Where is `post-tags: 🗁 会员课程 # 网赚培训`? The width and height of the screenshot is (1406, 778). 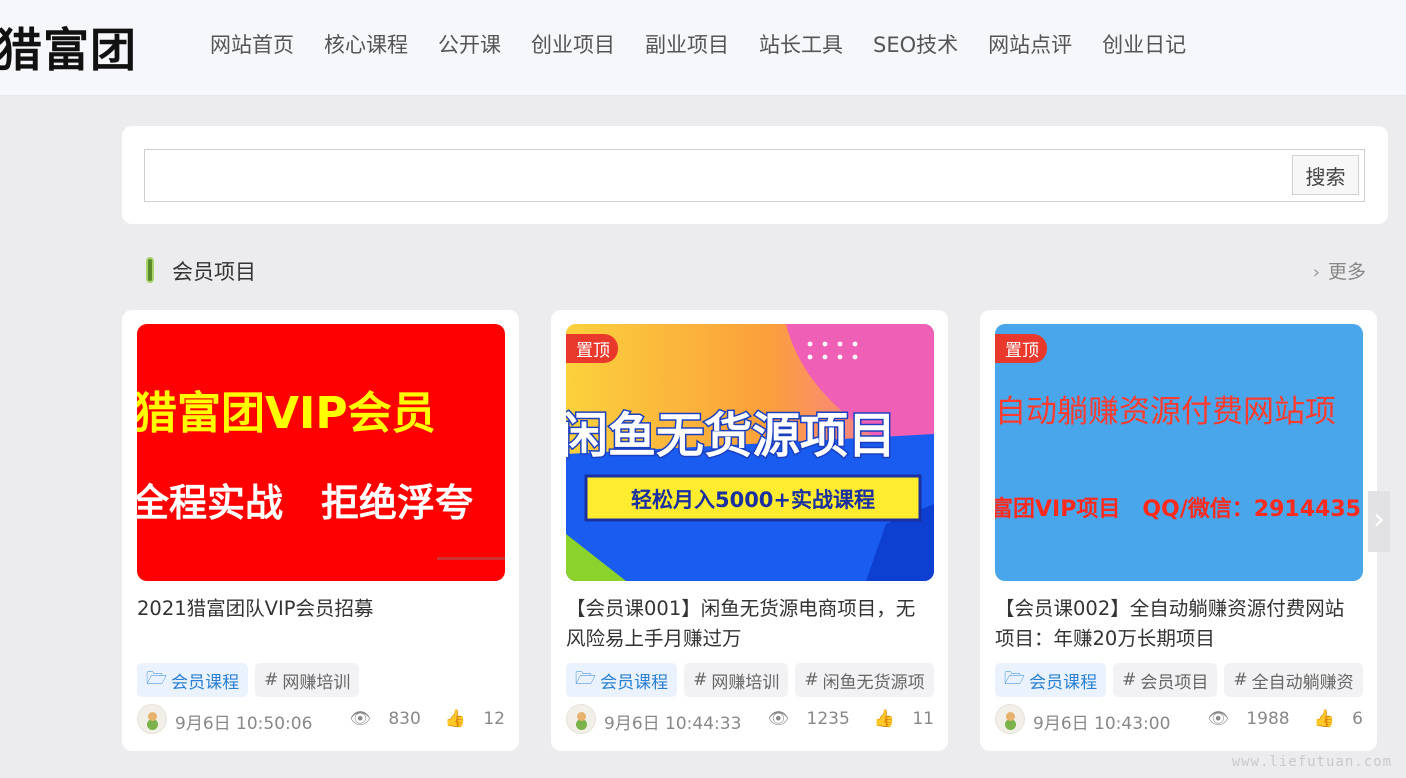 post-tags: 🗁 会员课程 # 网赚培训 is located at coordinates (321, 680).